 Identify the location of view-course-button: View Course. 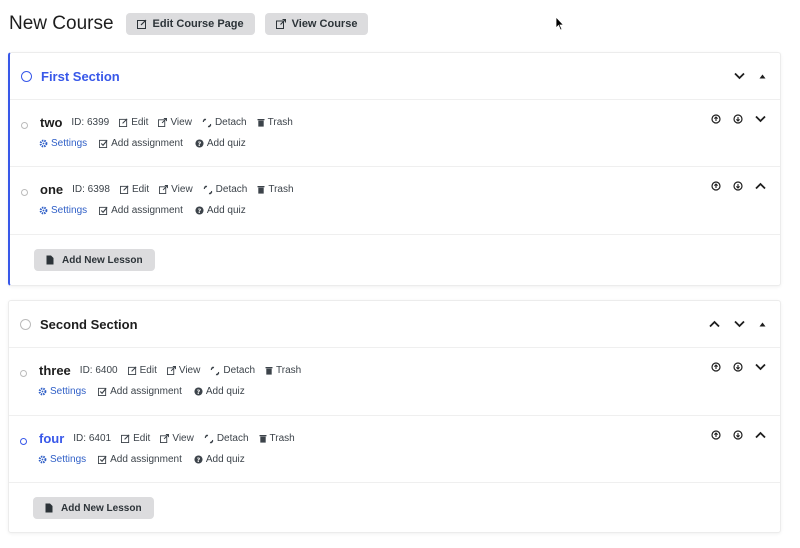
(316, 24).